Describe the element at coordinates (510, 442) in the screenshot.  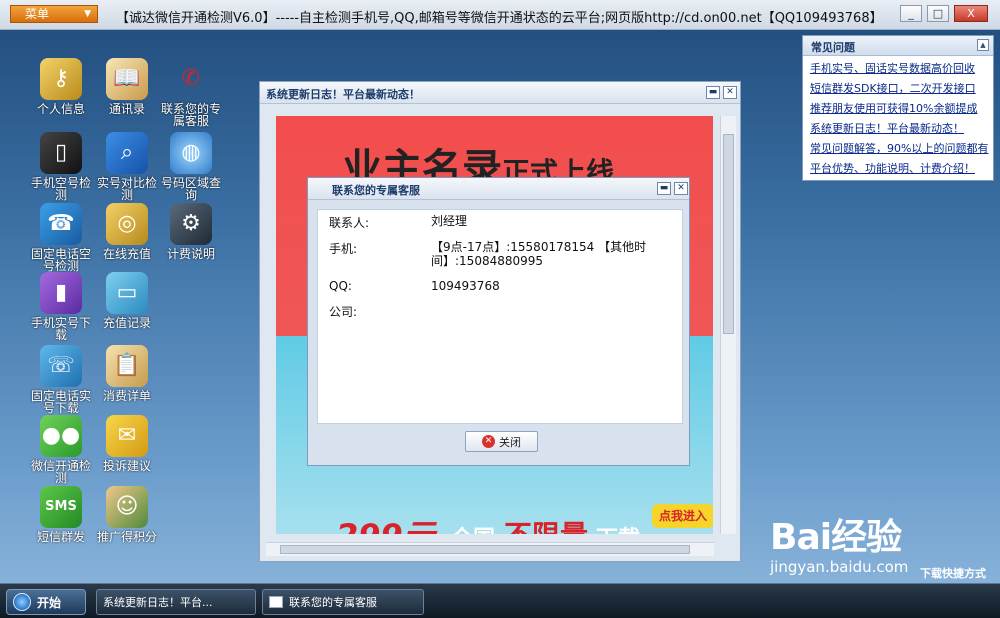
I see `dialog-close-label: 关闭` at that location.